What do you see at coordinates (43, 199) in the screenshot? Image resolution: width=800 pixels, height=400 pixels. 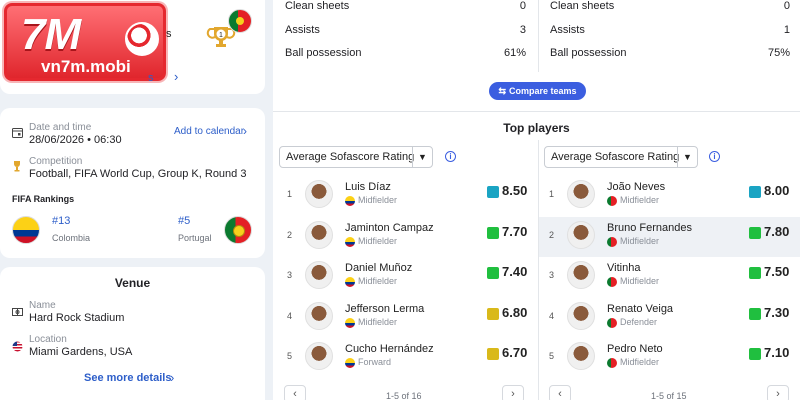 I see `fifa-rankings-title: FIFA Rankings` at bounding box center [43, 199].